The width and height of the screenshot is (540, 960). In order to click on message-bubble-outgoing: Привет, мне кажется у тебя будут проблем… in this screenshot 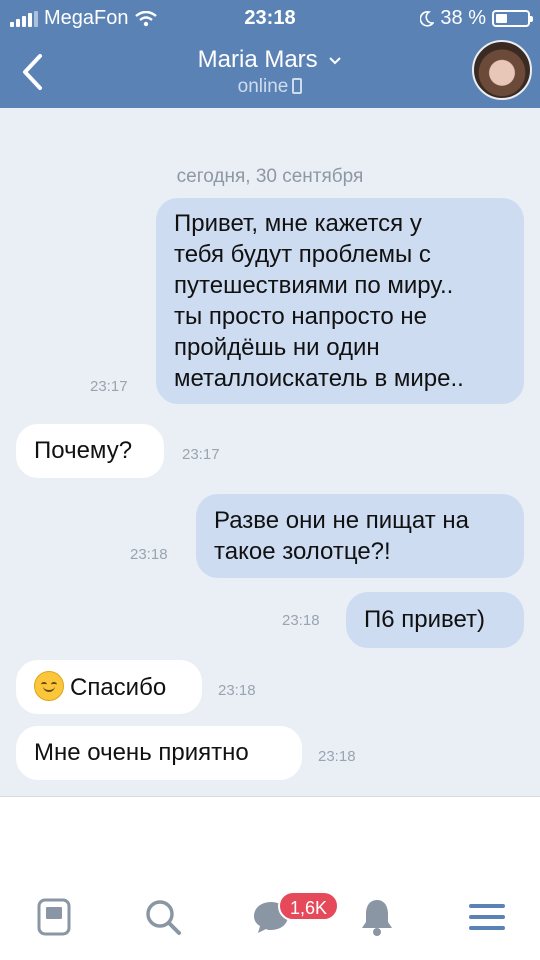, I will do `click(340, 301)`.